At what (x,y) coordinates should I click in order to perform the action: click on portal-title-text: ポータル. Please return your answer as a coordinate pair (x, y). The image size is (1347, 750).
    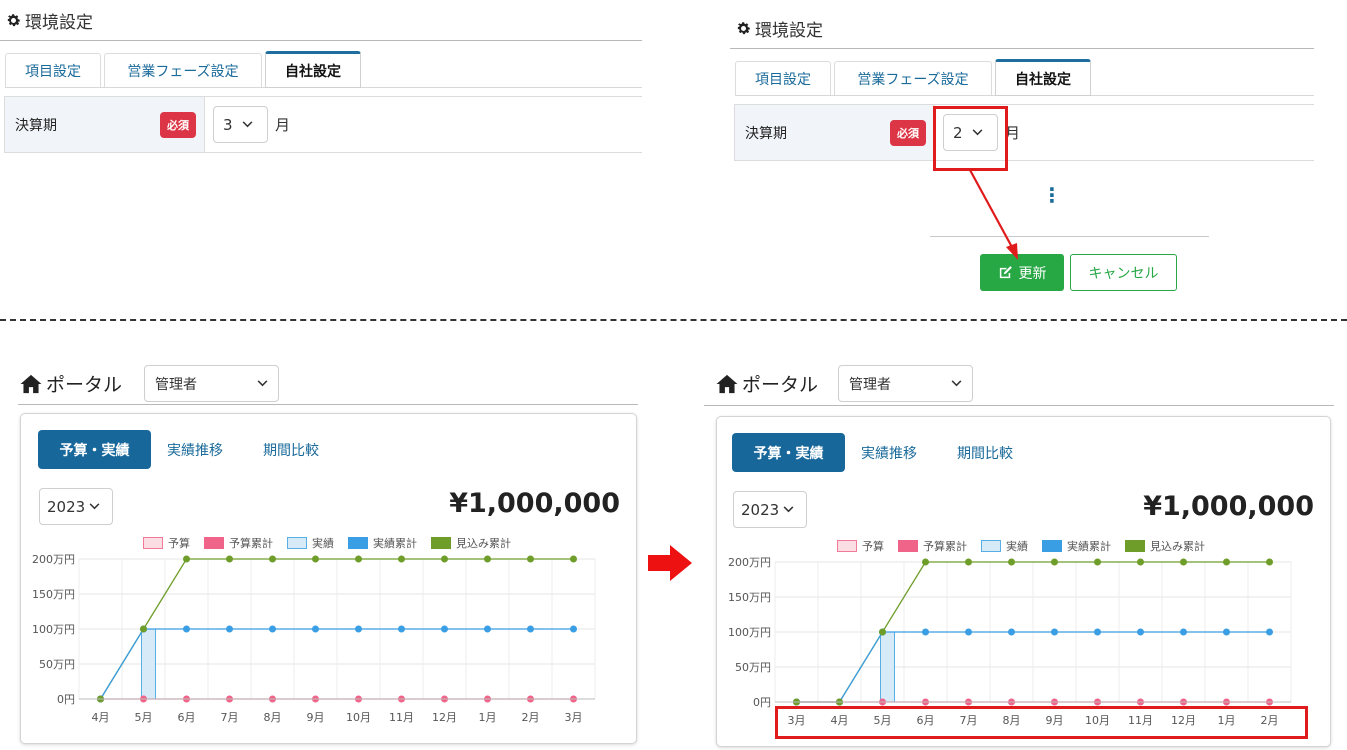
    Looking at the image, I should click on (780, 385).